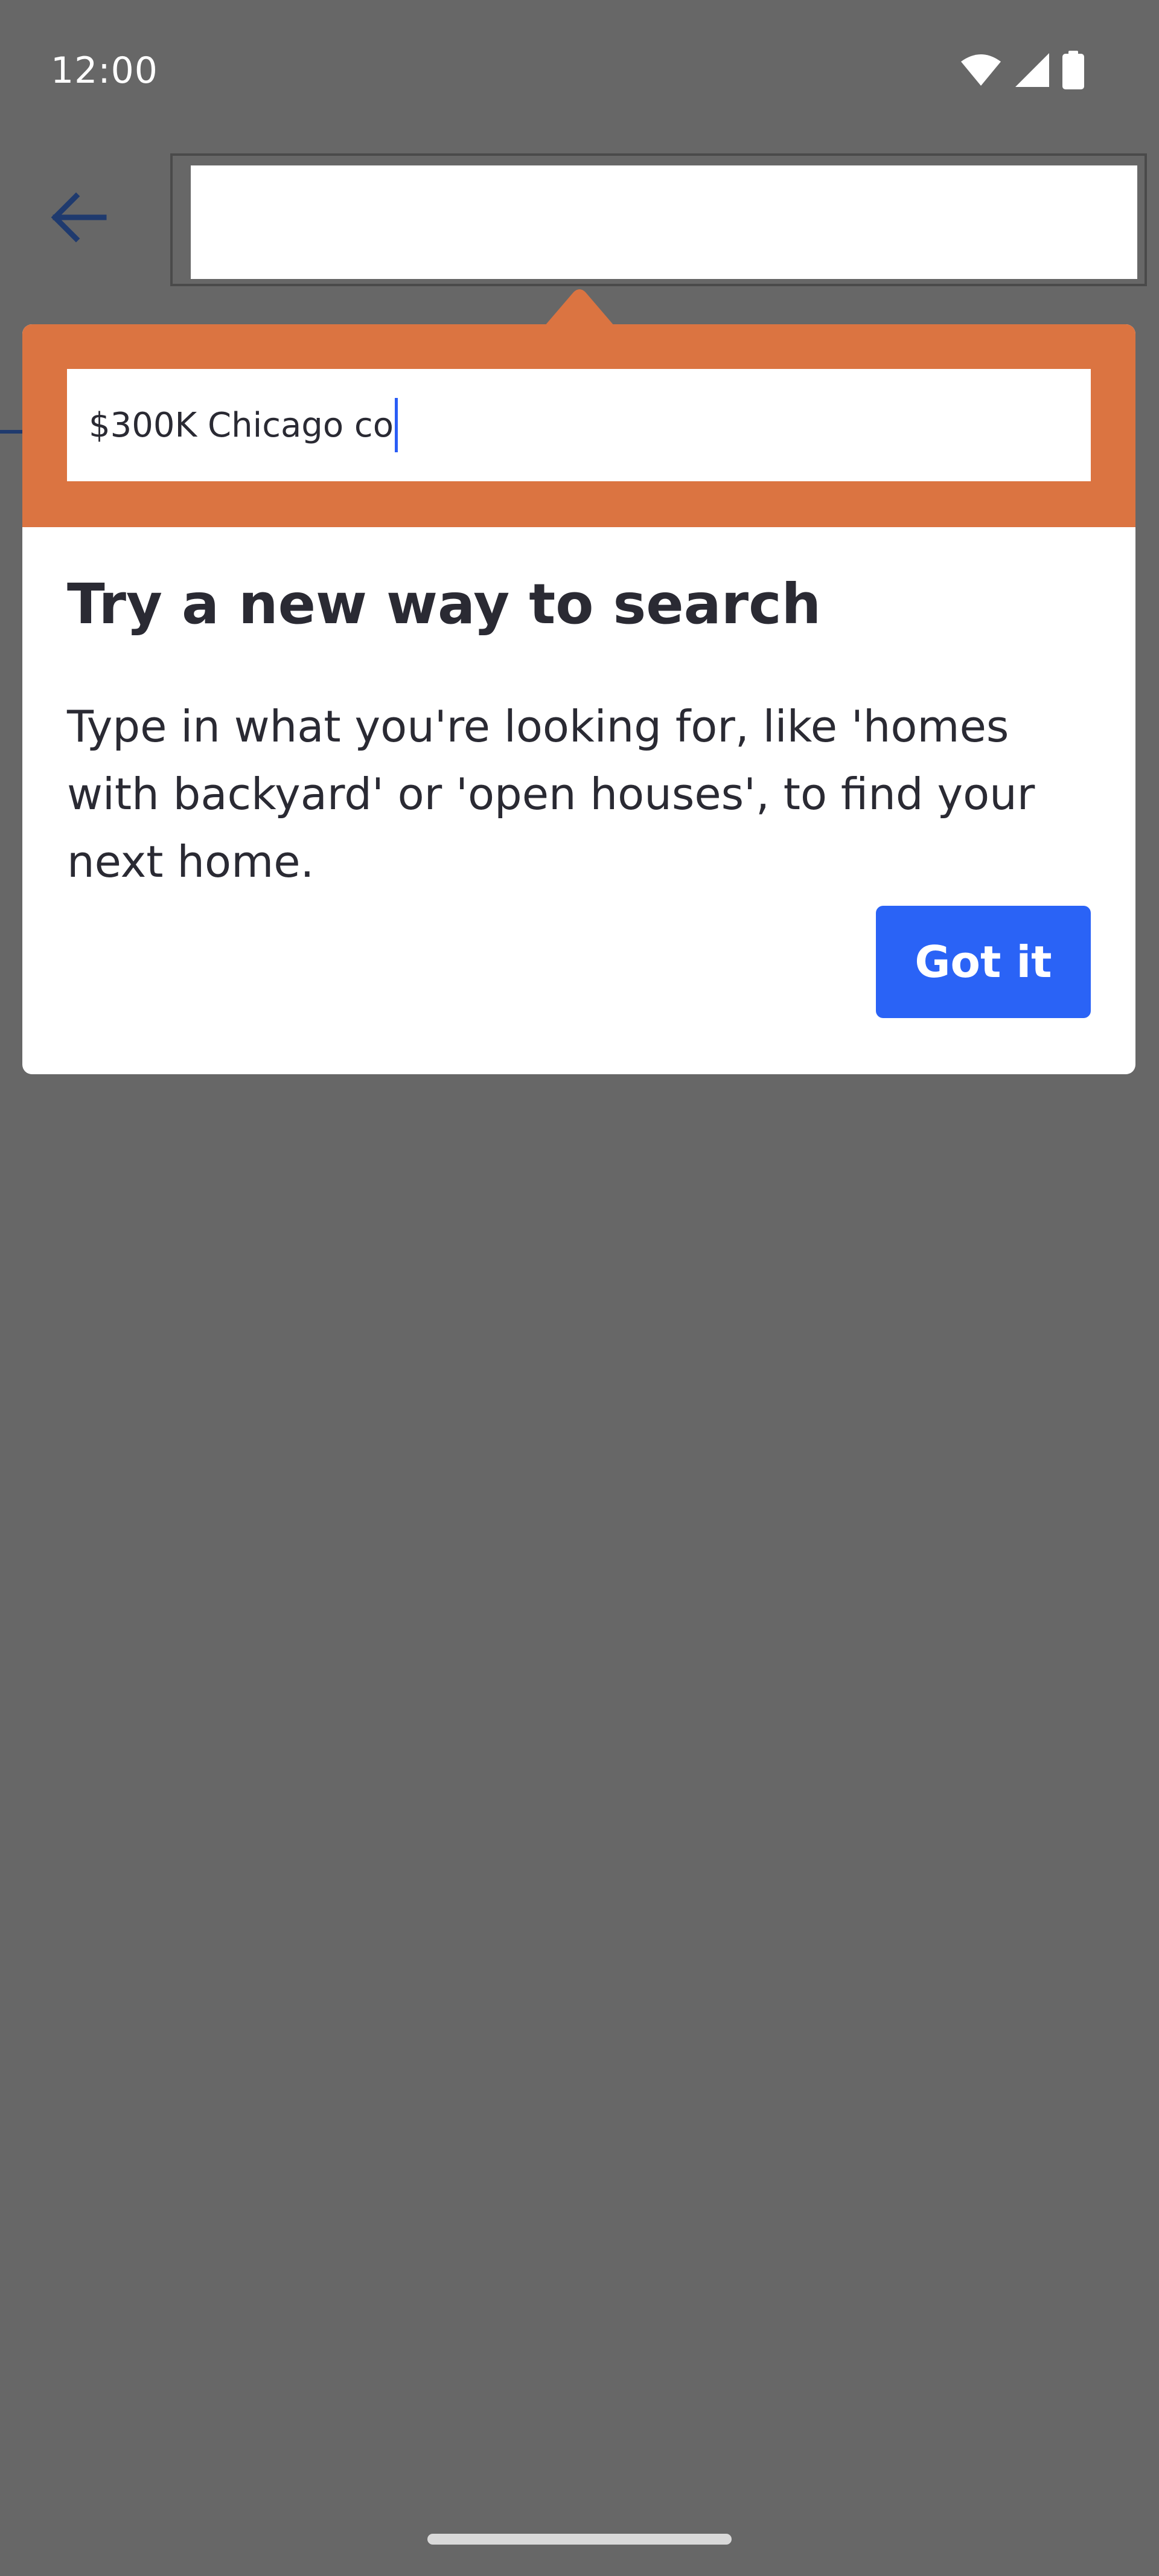 The width and height of the screenshot is (1159, 2576). Describe the element at coordinates (579, 307) in the screenshot. I see `tooltip-caret` at that location.